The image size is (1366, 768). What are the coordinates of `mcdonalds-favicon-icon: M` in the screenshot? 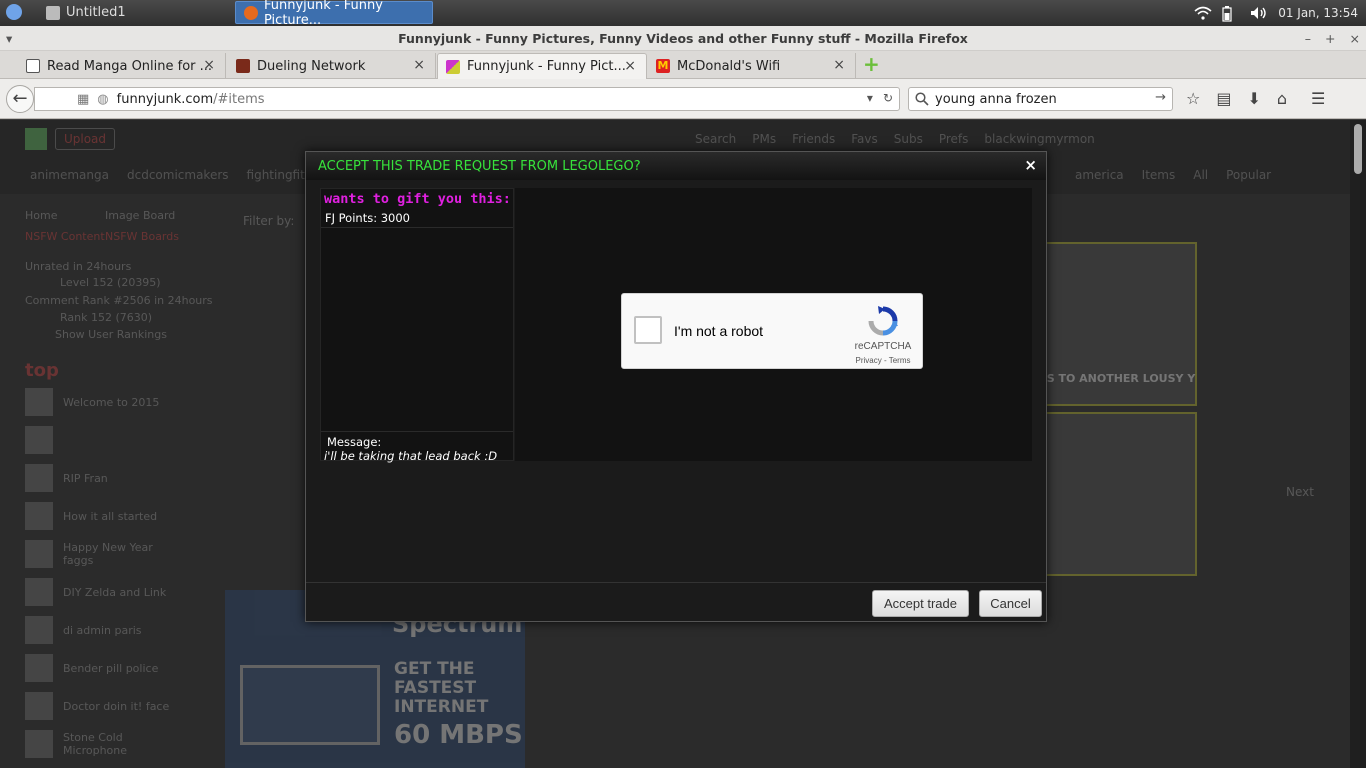 It's located at (663, 66).